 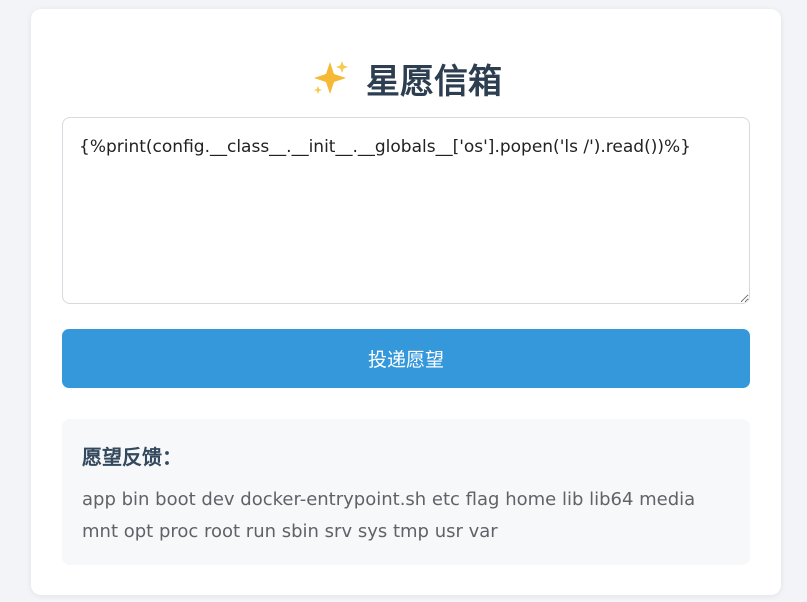 What do you see at coordinates (406, 358) in the screenshot?
I see `submit-wish-button: 投递愿望` at bounding box center [406, 358].